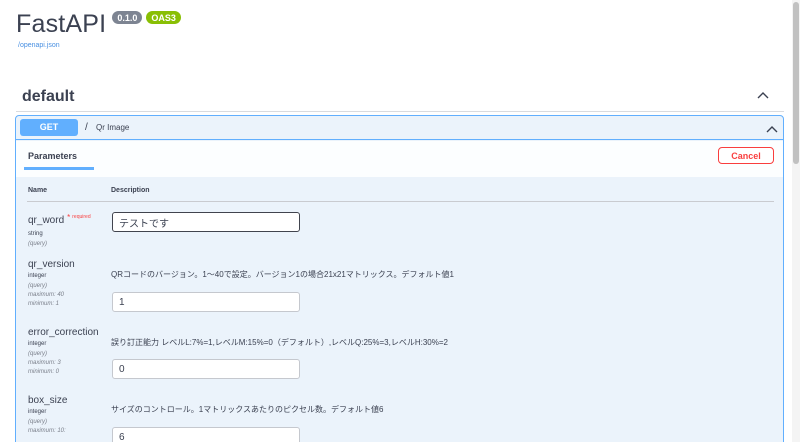 The height and width of the screenshot is (442, 800). I want to click on openapi-json-link: /openapi.json, so click(99, 45).